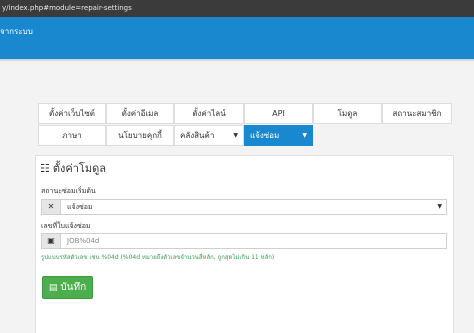  I want to click on tab-label: สถานะสมาชิก, so click(417, 113).